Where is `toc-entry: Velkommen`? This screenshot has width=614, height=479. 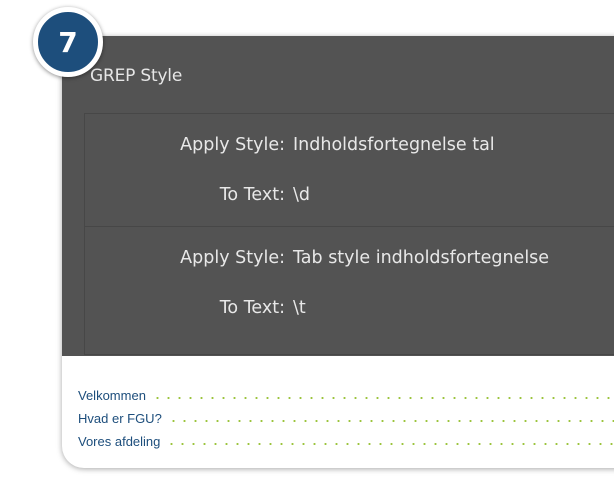 toc-entry: Velkommen is located at coordinates (346, 395).